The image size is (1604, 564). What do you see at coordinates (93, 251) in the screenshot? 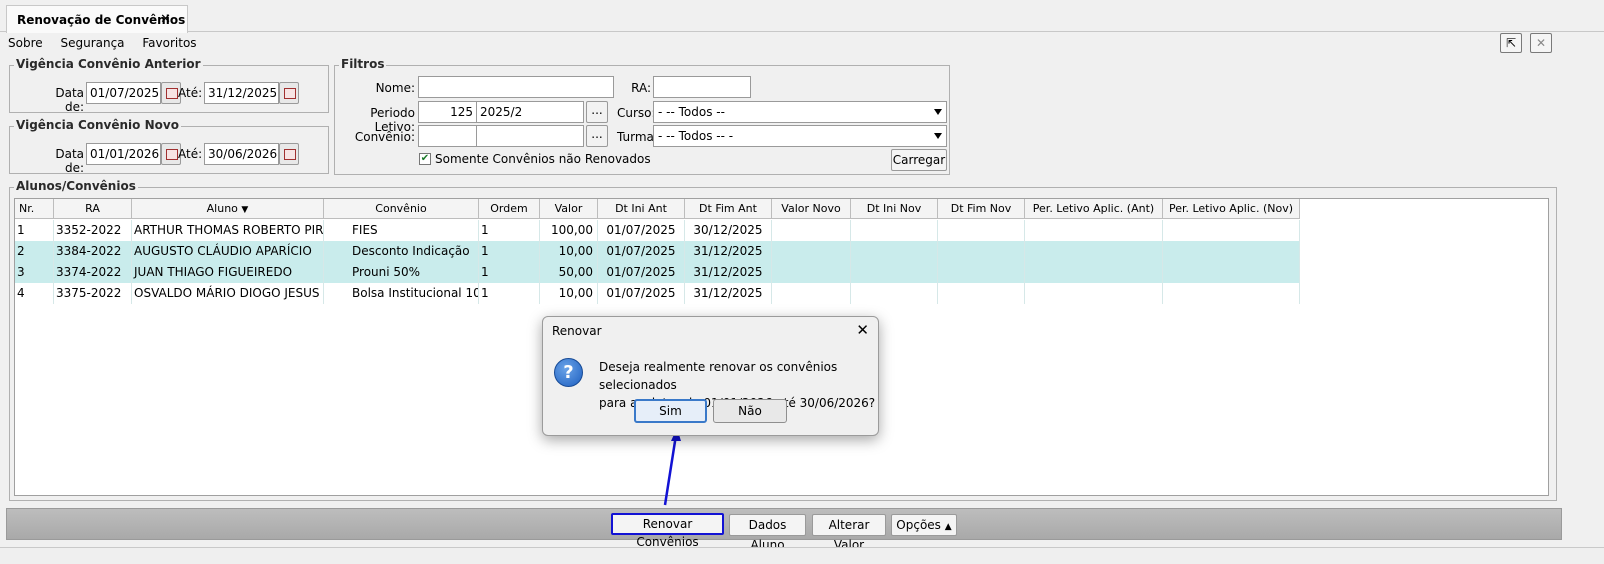
I see `cell-ra: 3384-2022` at bounding box center [93, 251].